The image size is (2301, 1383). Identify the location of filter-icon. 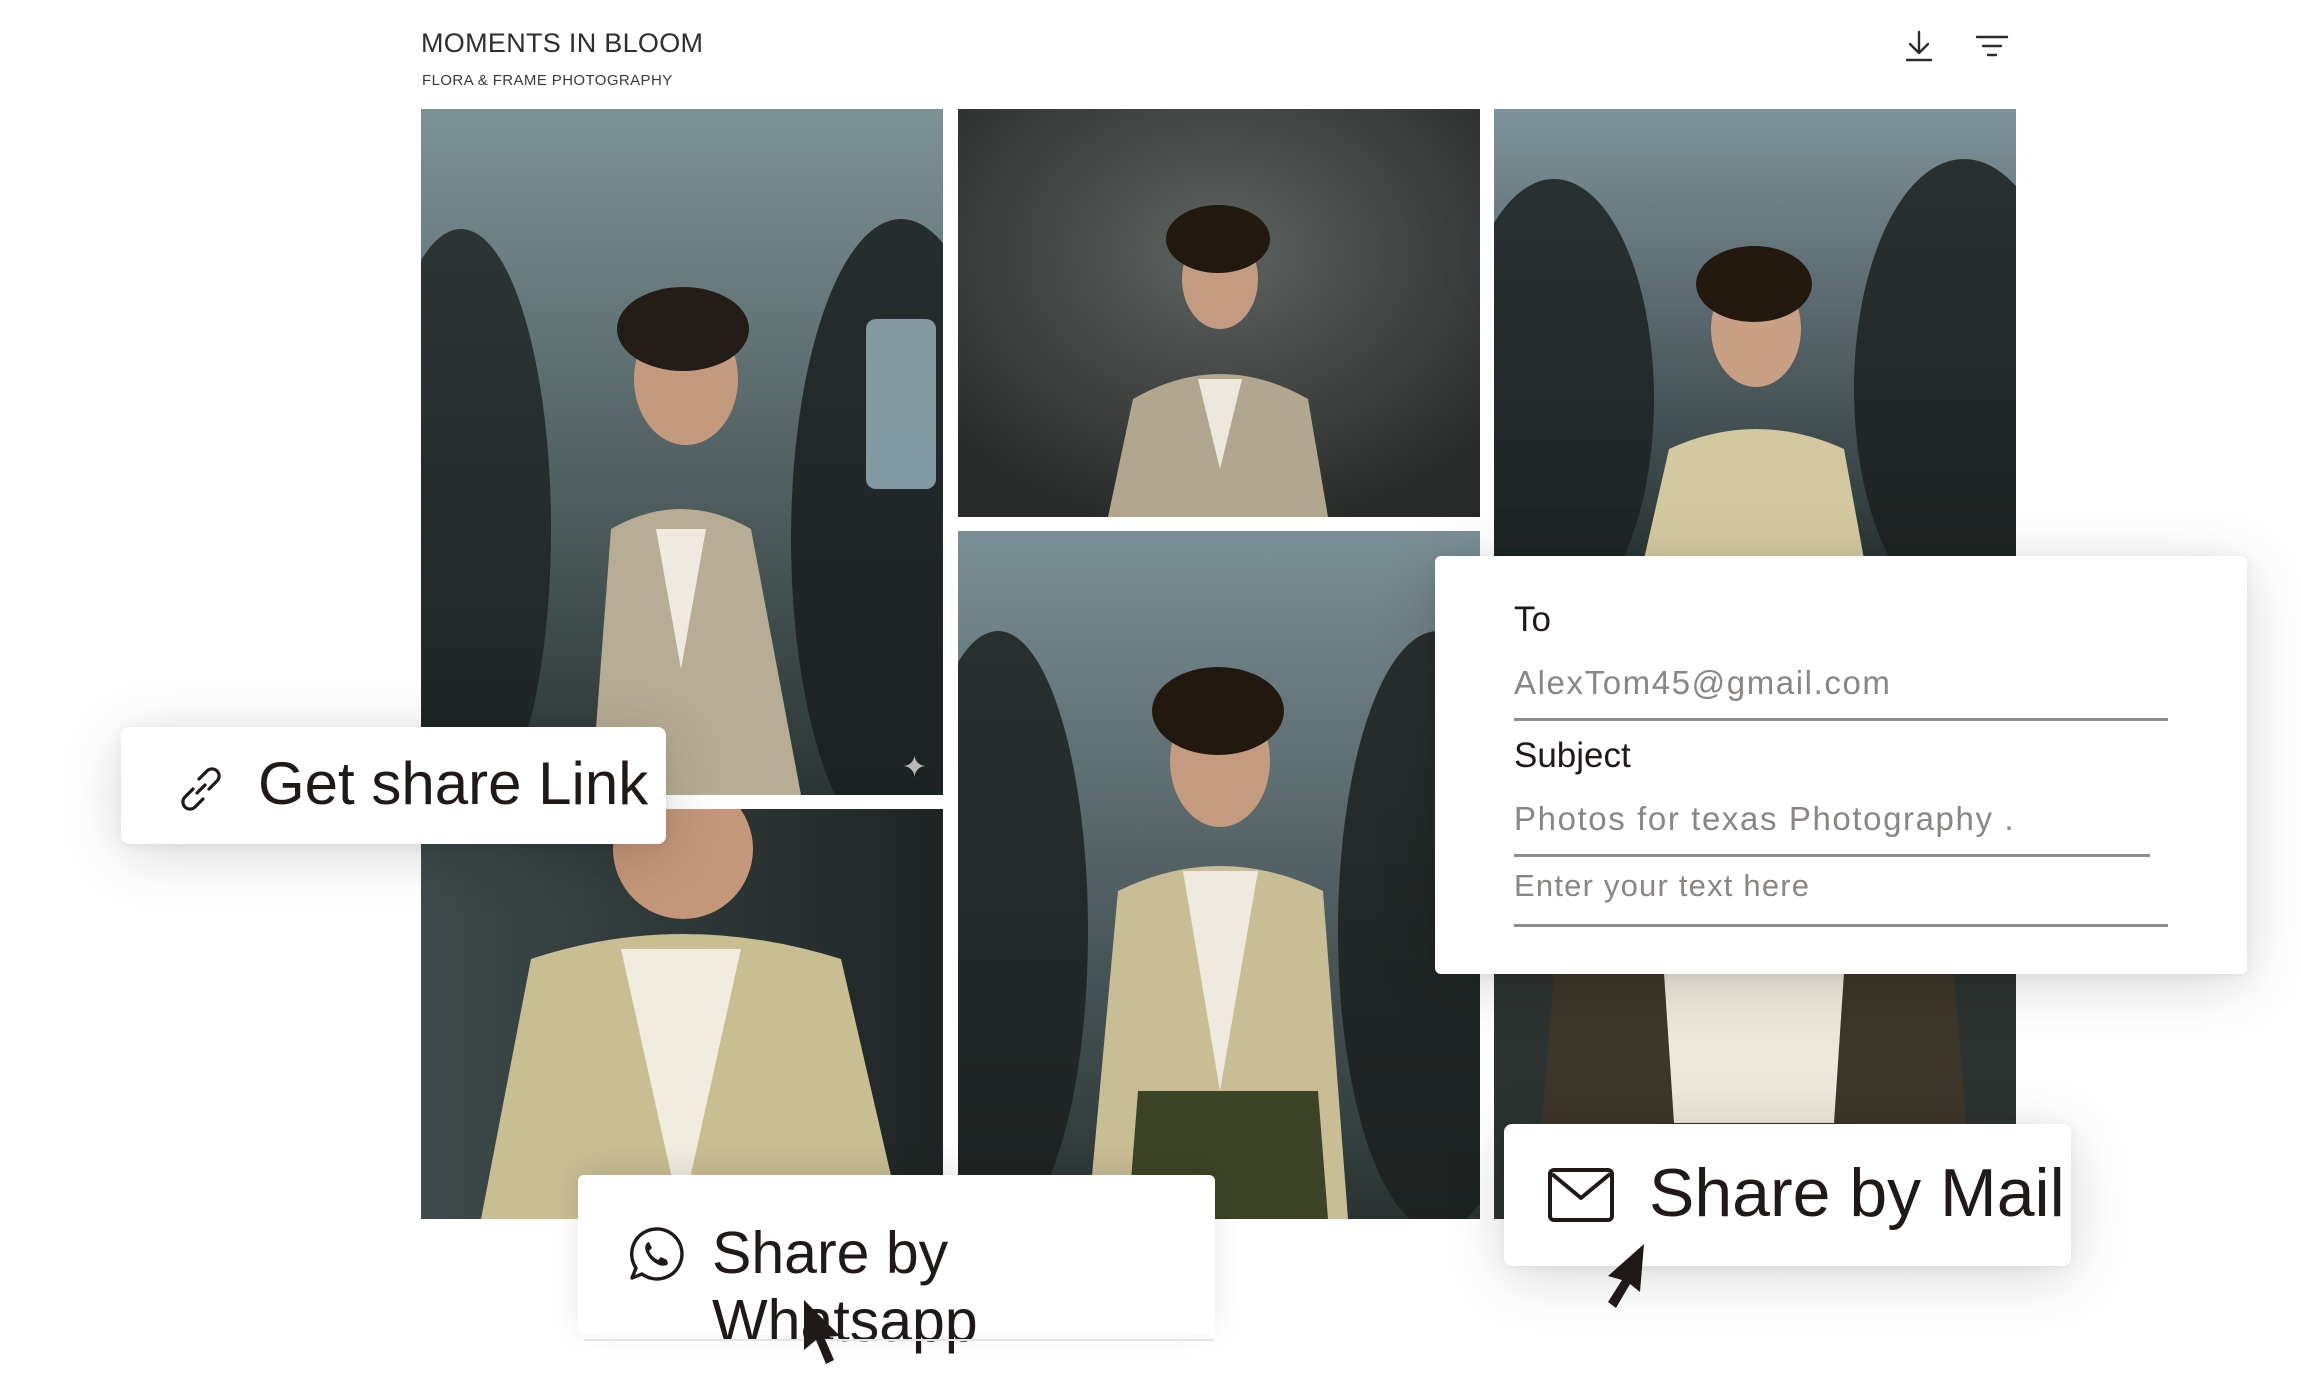
(1992, 46).